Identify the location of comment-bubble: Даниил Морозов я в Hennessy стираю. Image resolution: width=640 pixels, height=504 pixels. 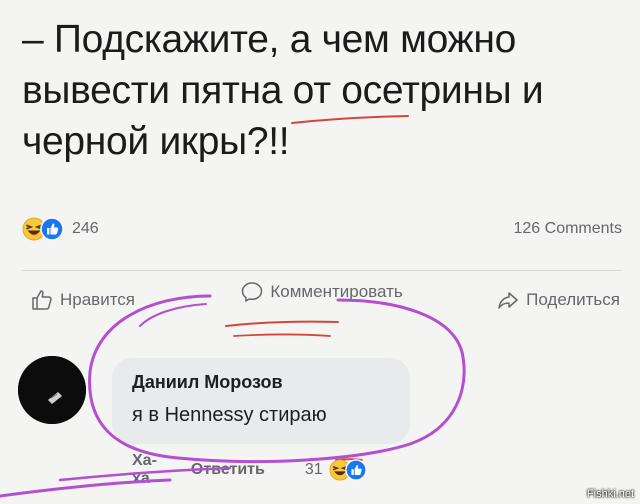
(261, 401).